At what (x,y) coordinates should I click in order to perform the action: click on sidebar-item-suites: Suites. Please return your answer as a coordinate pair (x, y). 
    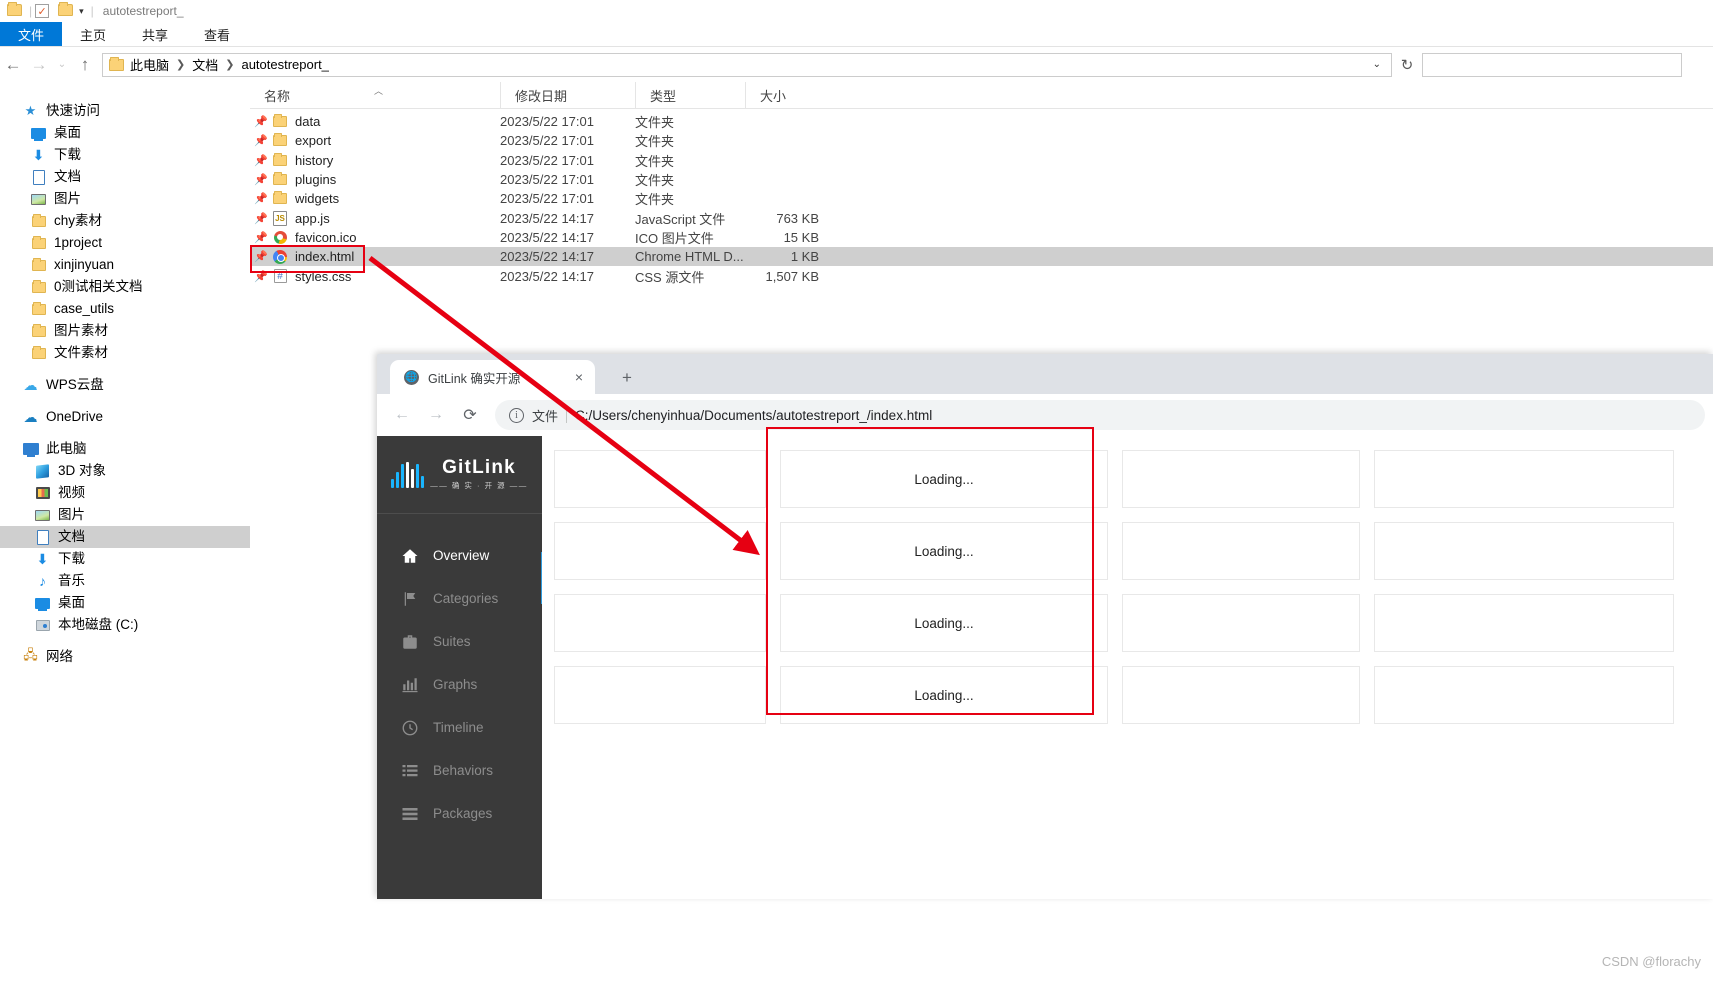
    Looking at the image, I should click on (459, 641).